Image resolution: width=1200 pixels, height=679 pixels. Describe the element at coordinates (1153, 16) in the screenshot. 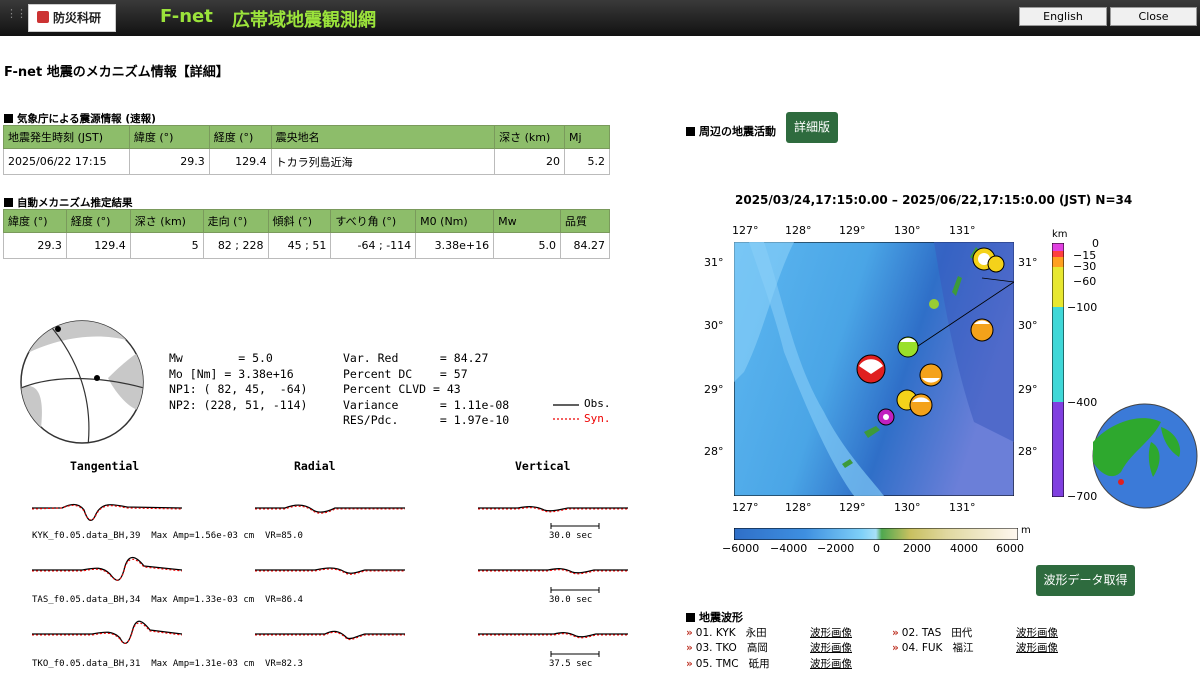

I see `close-button: Close` at that location.